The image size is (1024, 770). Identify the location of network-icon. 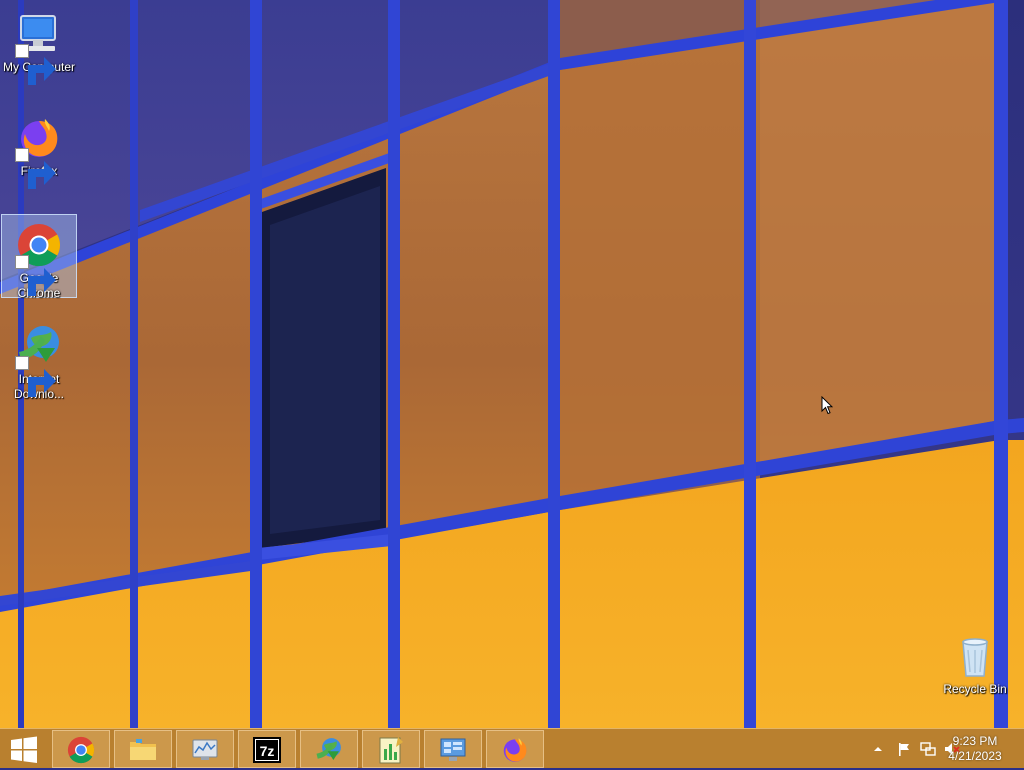
(928, 749).